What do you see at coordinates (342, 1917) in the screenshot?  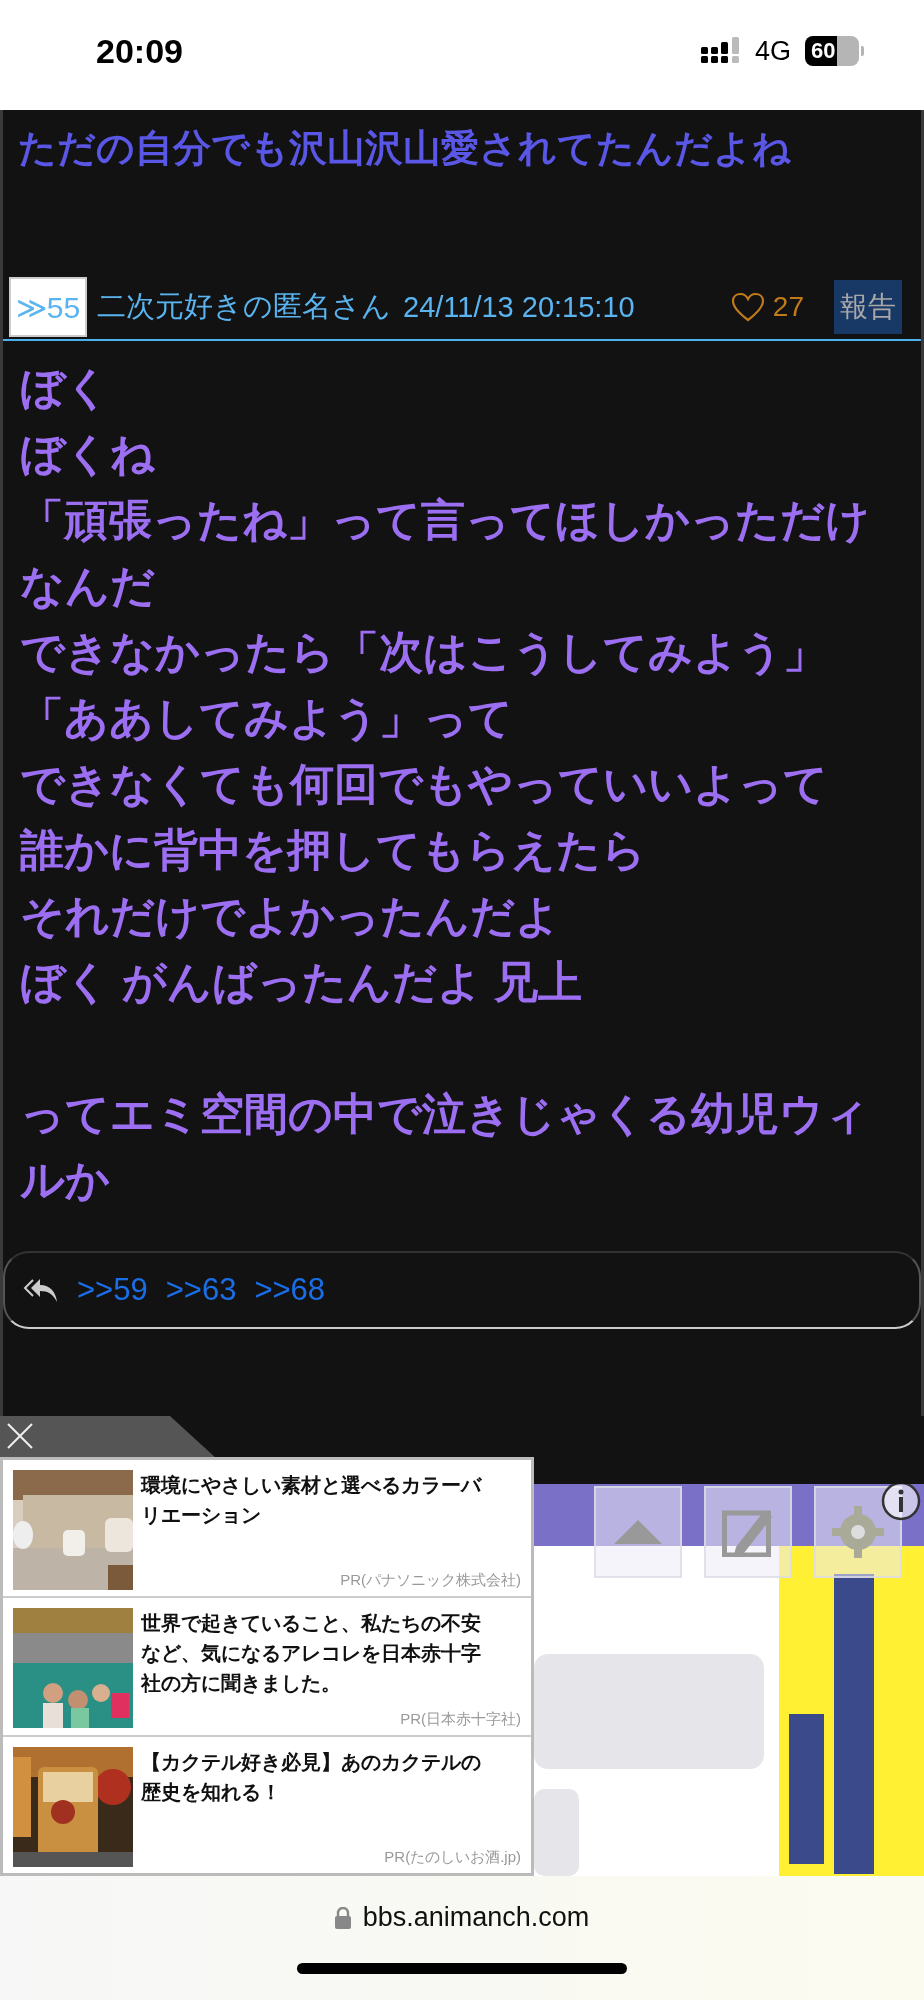 I see `lock-icon` at bounding box center [342, 1917].